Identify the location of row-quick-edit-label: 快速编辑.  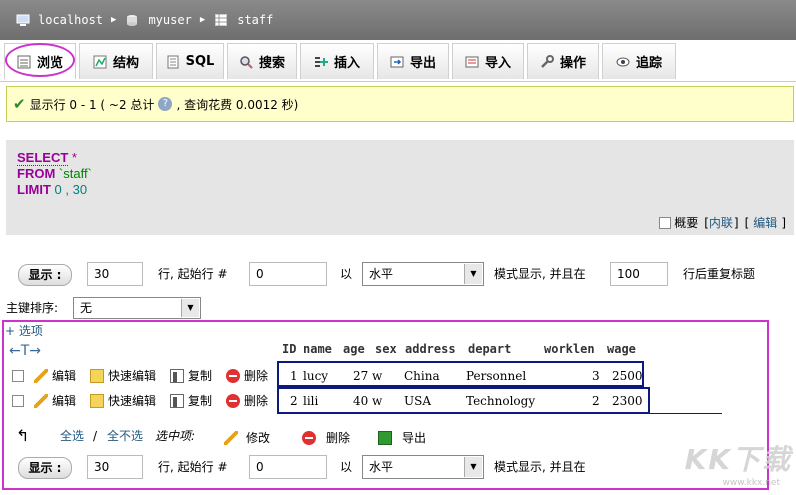
(132, 376).